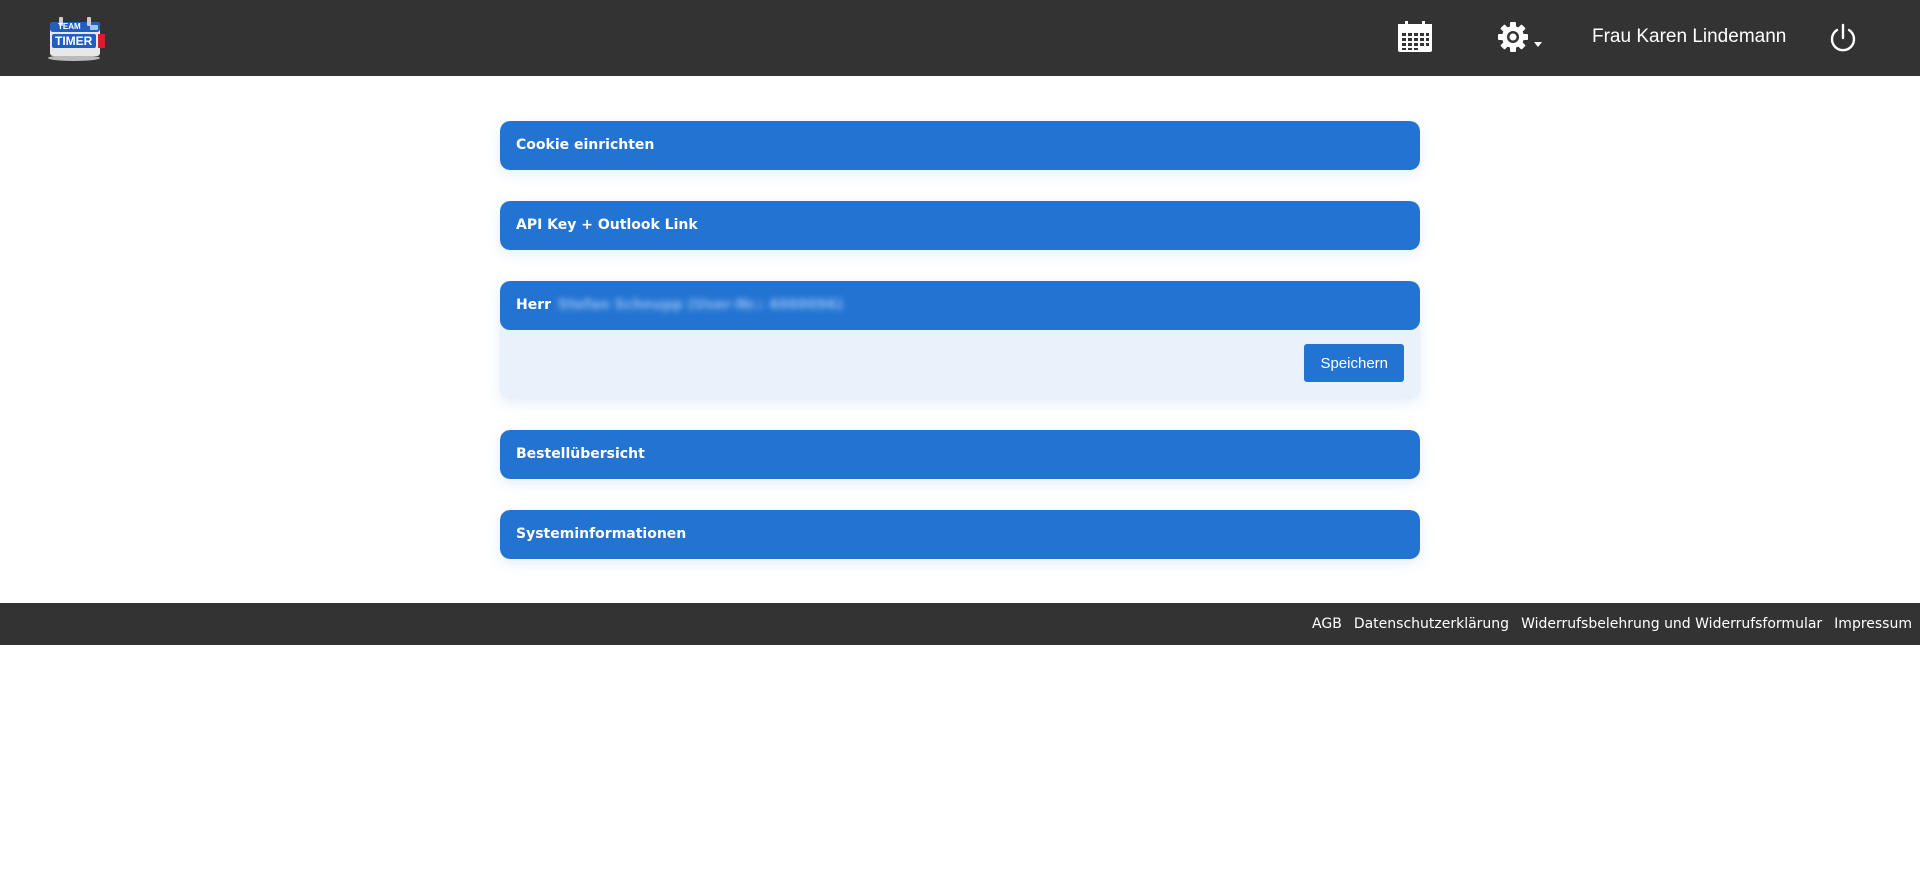  Describe the element at coordinates (960, 364) in the screenshot. I see `panel-body-user: Speichern` at that location.